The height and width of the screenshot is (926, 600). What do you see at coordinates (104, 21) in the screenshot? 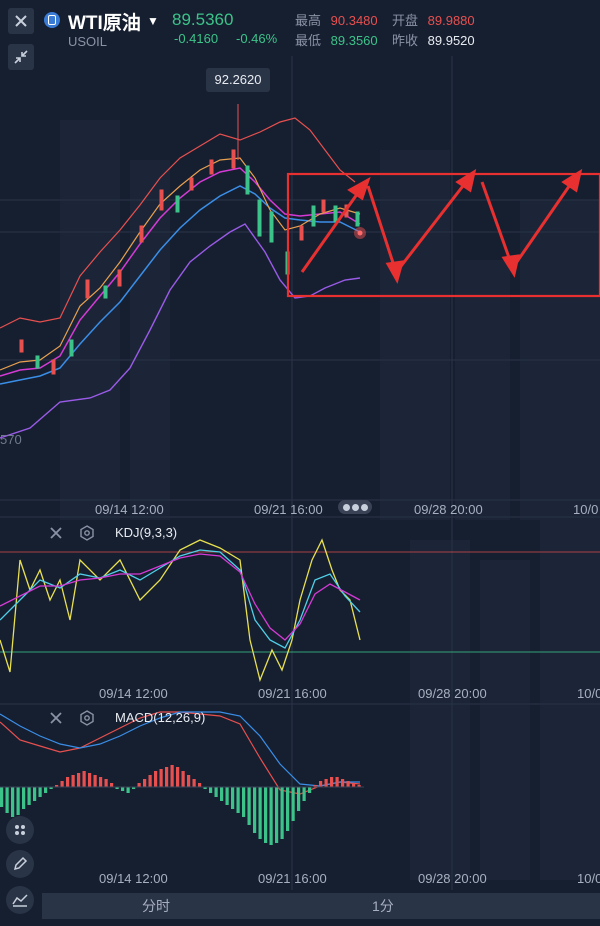
I see `instrument-title: WTI原油` at bounding box center [104, 21].